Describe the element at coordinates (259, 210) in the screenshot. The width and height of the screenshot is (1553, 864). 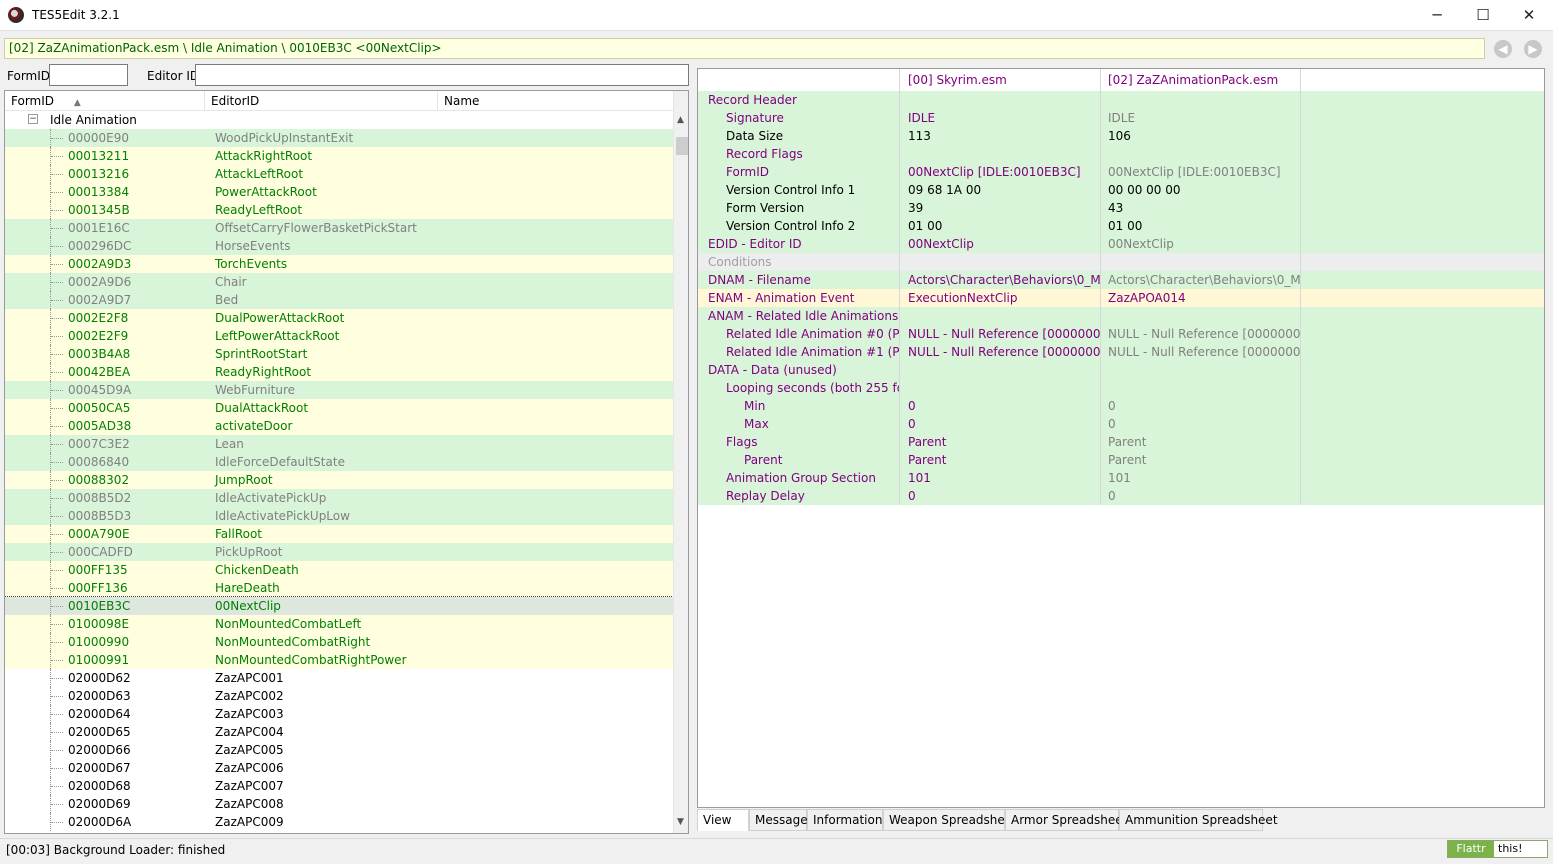
I see `row-editorid: ReadyLeftRoot` at that location.